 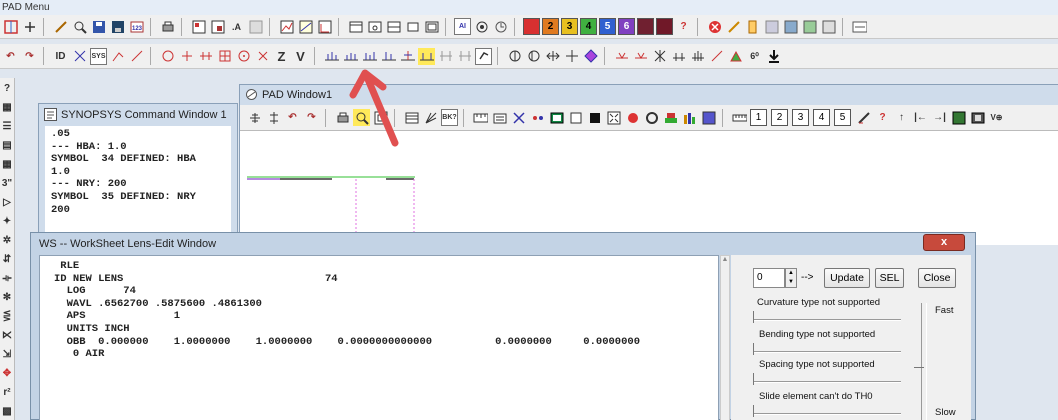 What do you see at coordinates (138, 115) in the screenshot?
I see `command-window-titlebar: SYNOPSYS Command Window 1` at bounding box center [138, 115].